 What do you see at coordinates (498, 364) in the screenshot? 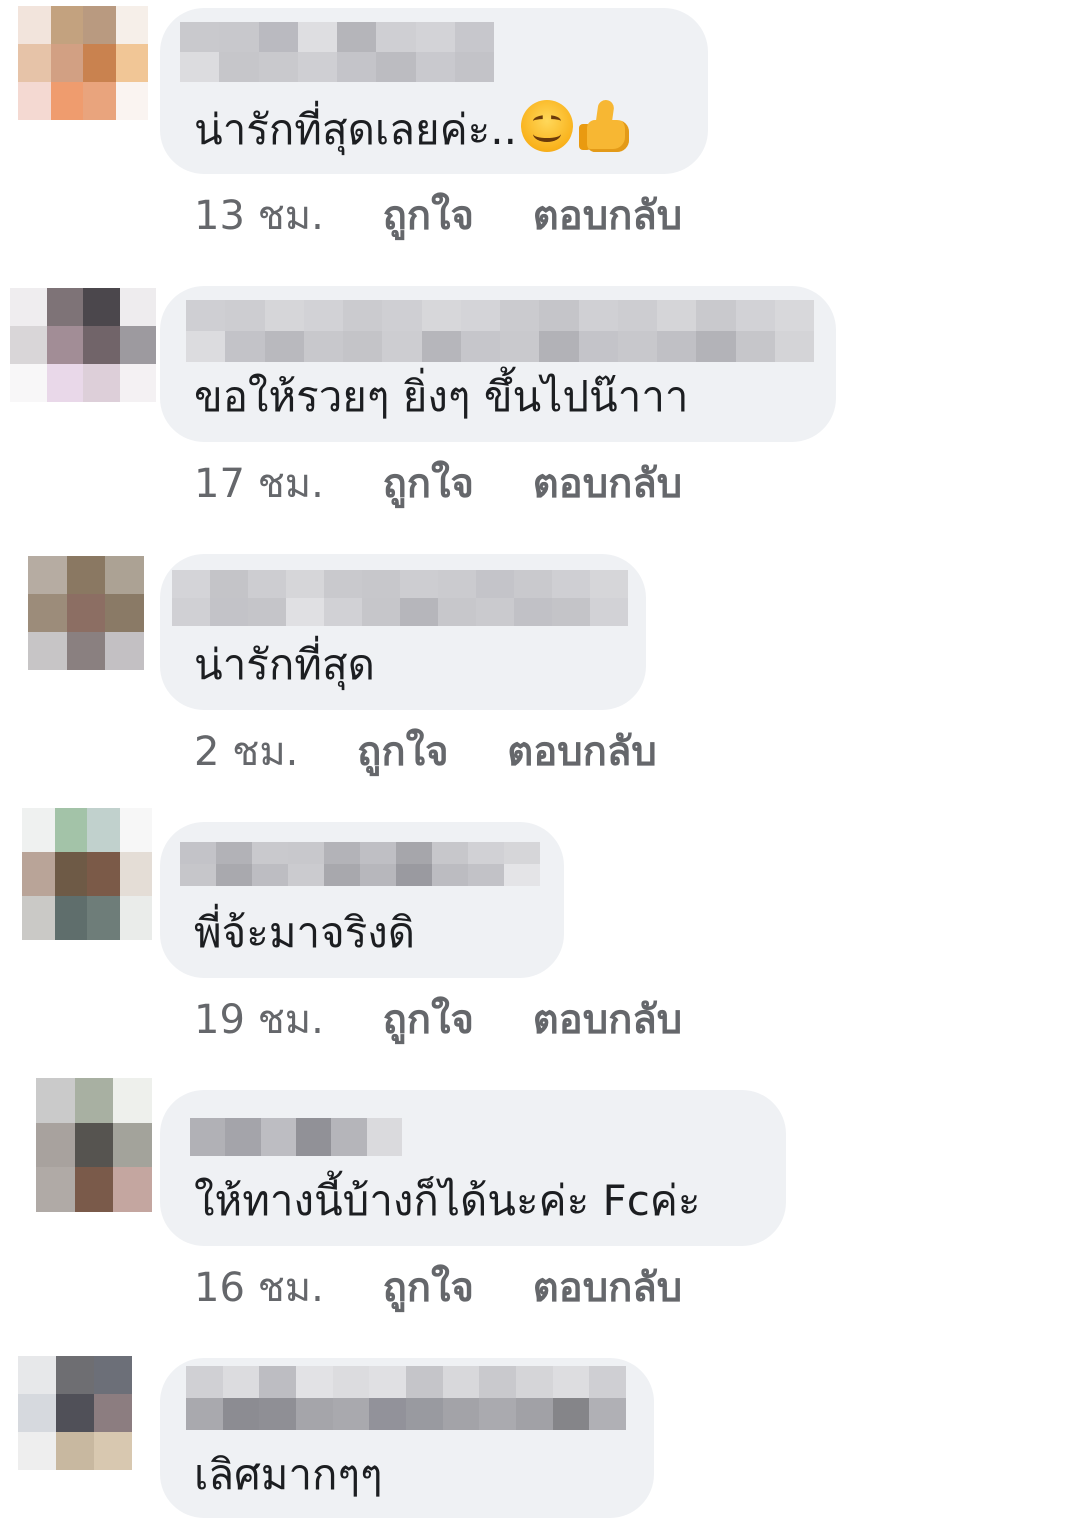
I see `comment-bubble: ขอให้รวยๆ ยิ่งๆ ขึ้นไปน๊าาา` at bounding box center [498, 364].